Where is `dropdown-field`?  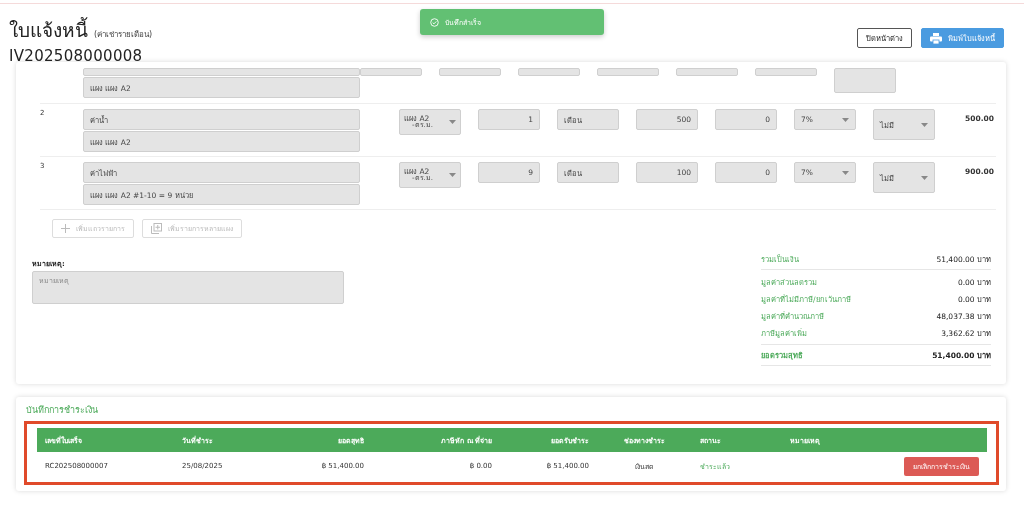
dropdown-field is located at coordinates (865, 80).